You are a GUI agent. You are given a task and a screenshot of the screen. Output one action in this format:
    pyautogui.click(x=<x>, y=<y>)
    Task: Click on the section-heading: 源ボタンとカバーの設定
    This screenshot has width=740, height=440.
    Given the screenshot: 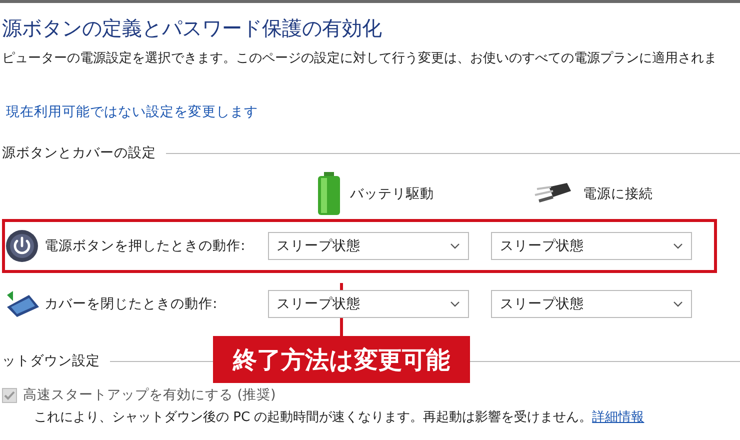 What is the action you would take?
    pyautogui.click(x=79, y=153)
    